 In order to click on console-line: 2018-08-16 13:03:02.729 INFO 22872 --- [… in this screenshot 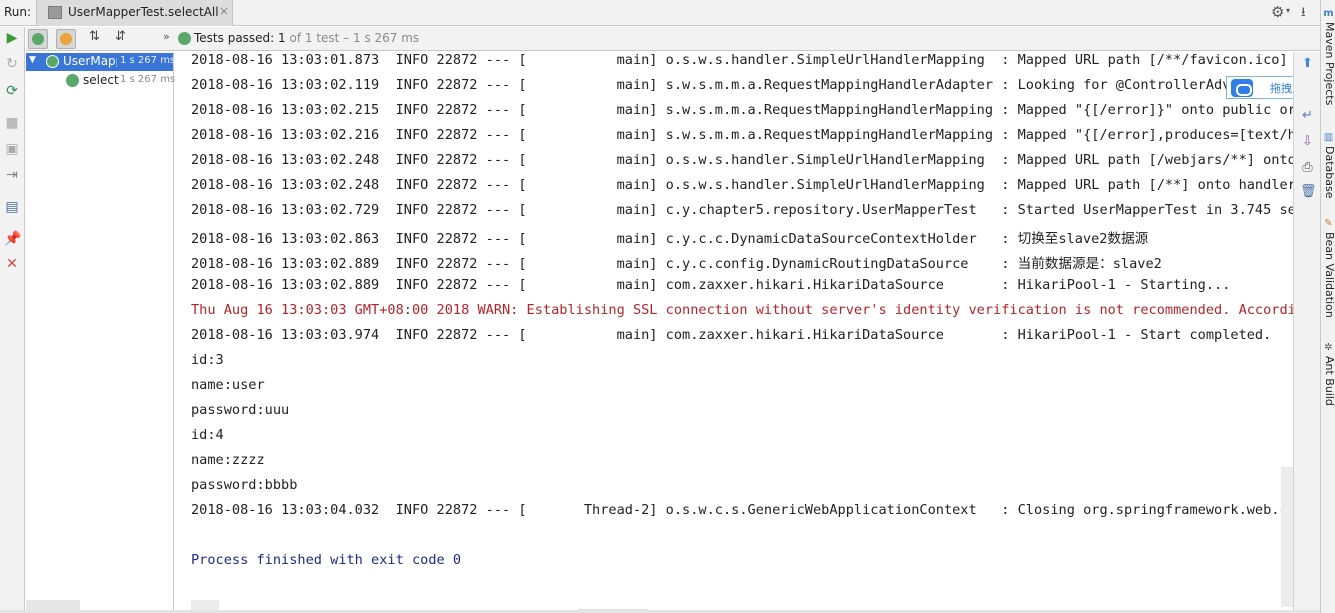, I will do `click(742, 210)`.